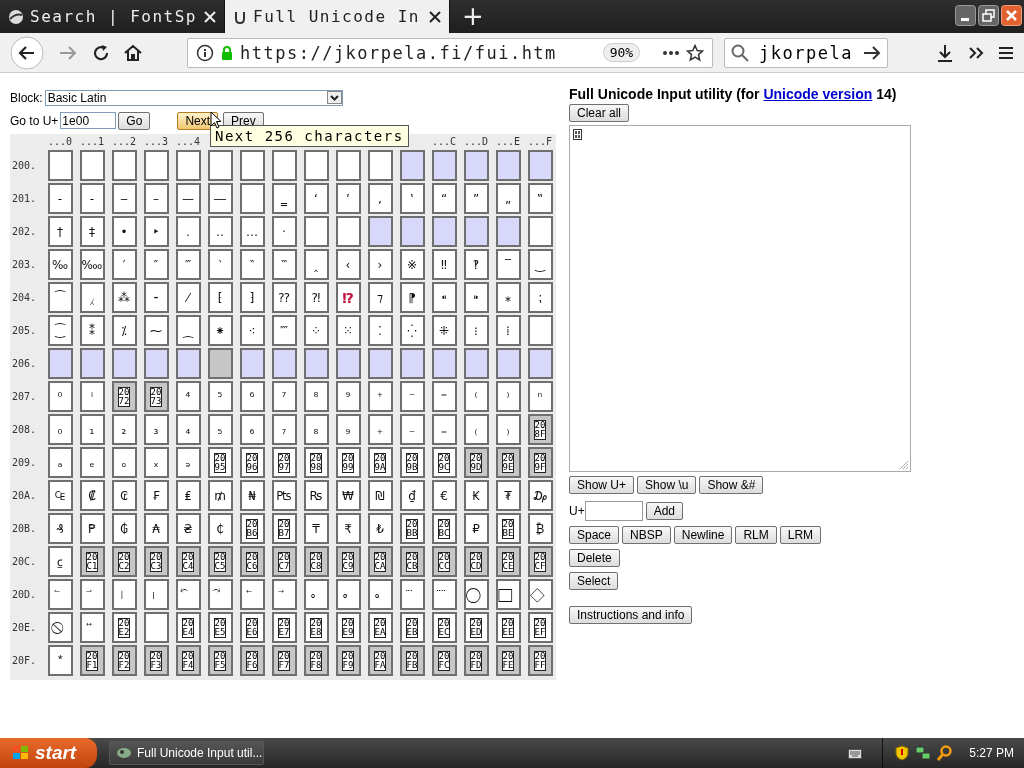  I want to click on character-cell: €, so click(444, 495).